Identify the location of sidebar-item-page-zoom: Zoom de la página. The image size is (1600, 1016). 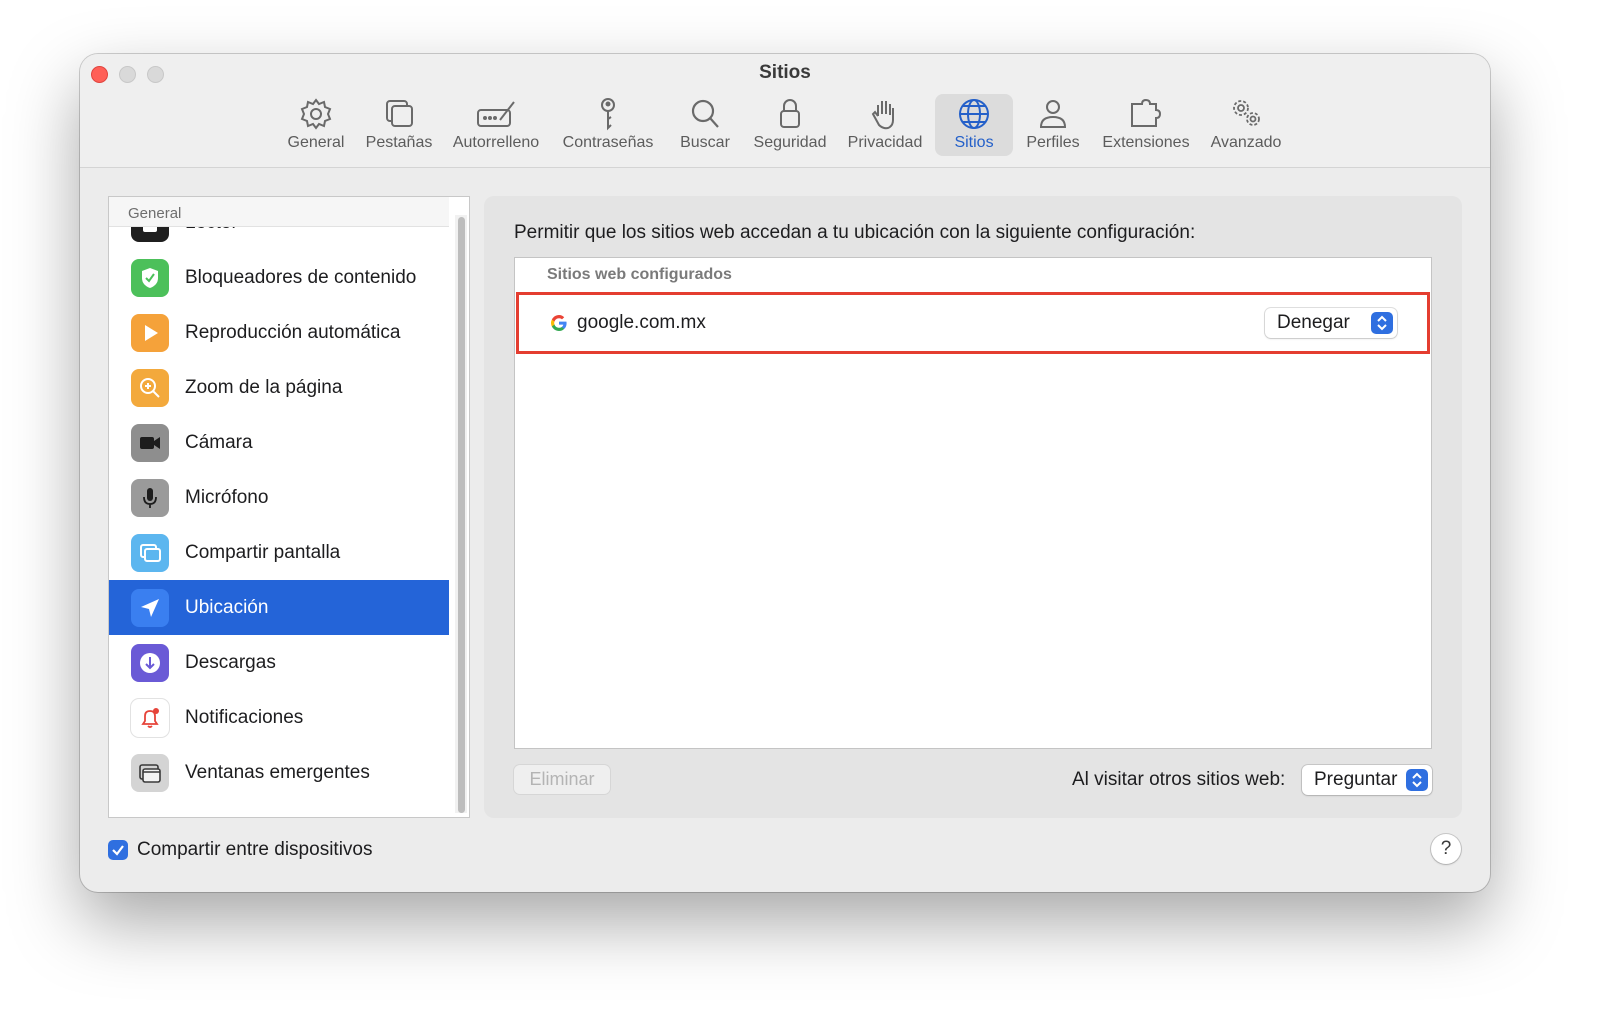
(279, 387).